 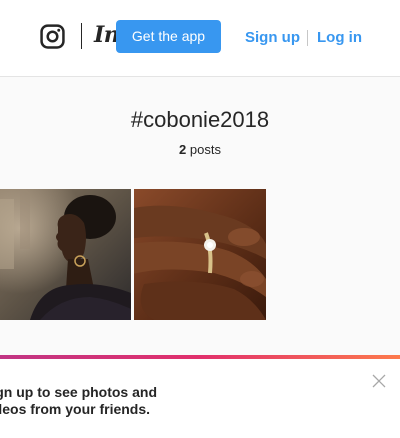 What do you see at coordinates (75, 409) in the screenshot?
I see `signup-prompt-line-2: videos from your friends.` at bounding box center [75, 409].